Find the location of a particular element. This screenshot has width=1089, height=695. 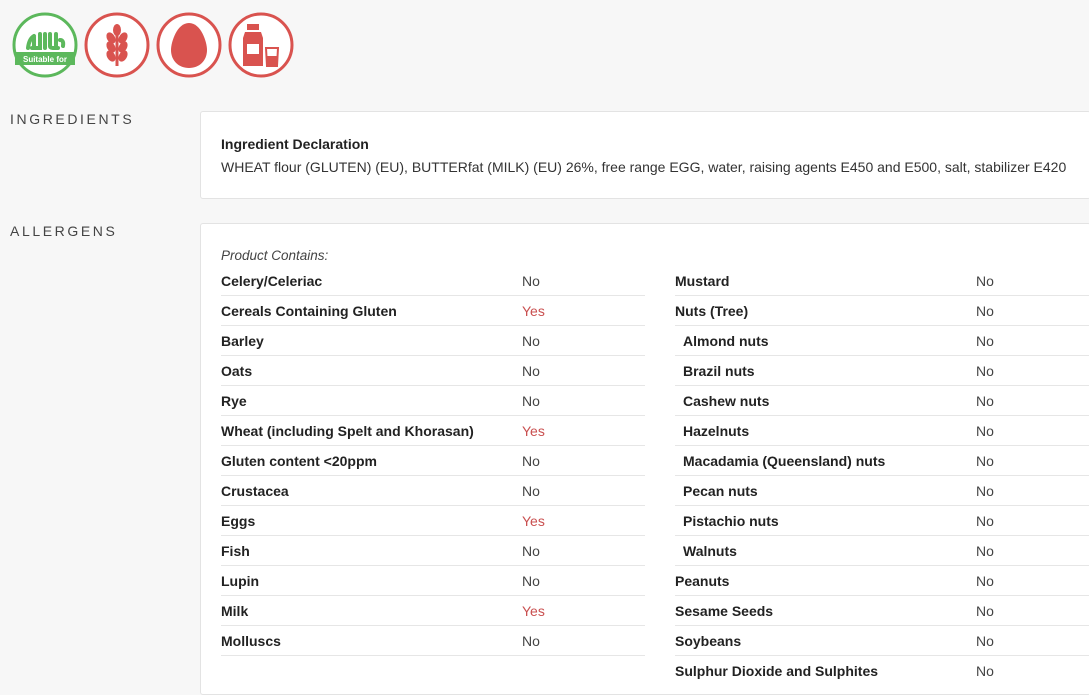

allergen-name: Cashew nuts is located at coordinates (726, 401).